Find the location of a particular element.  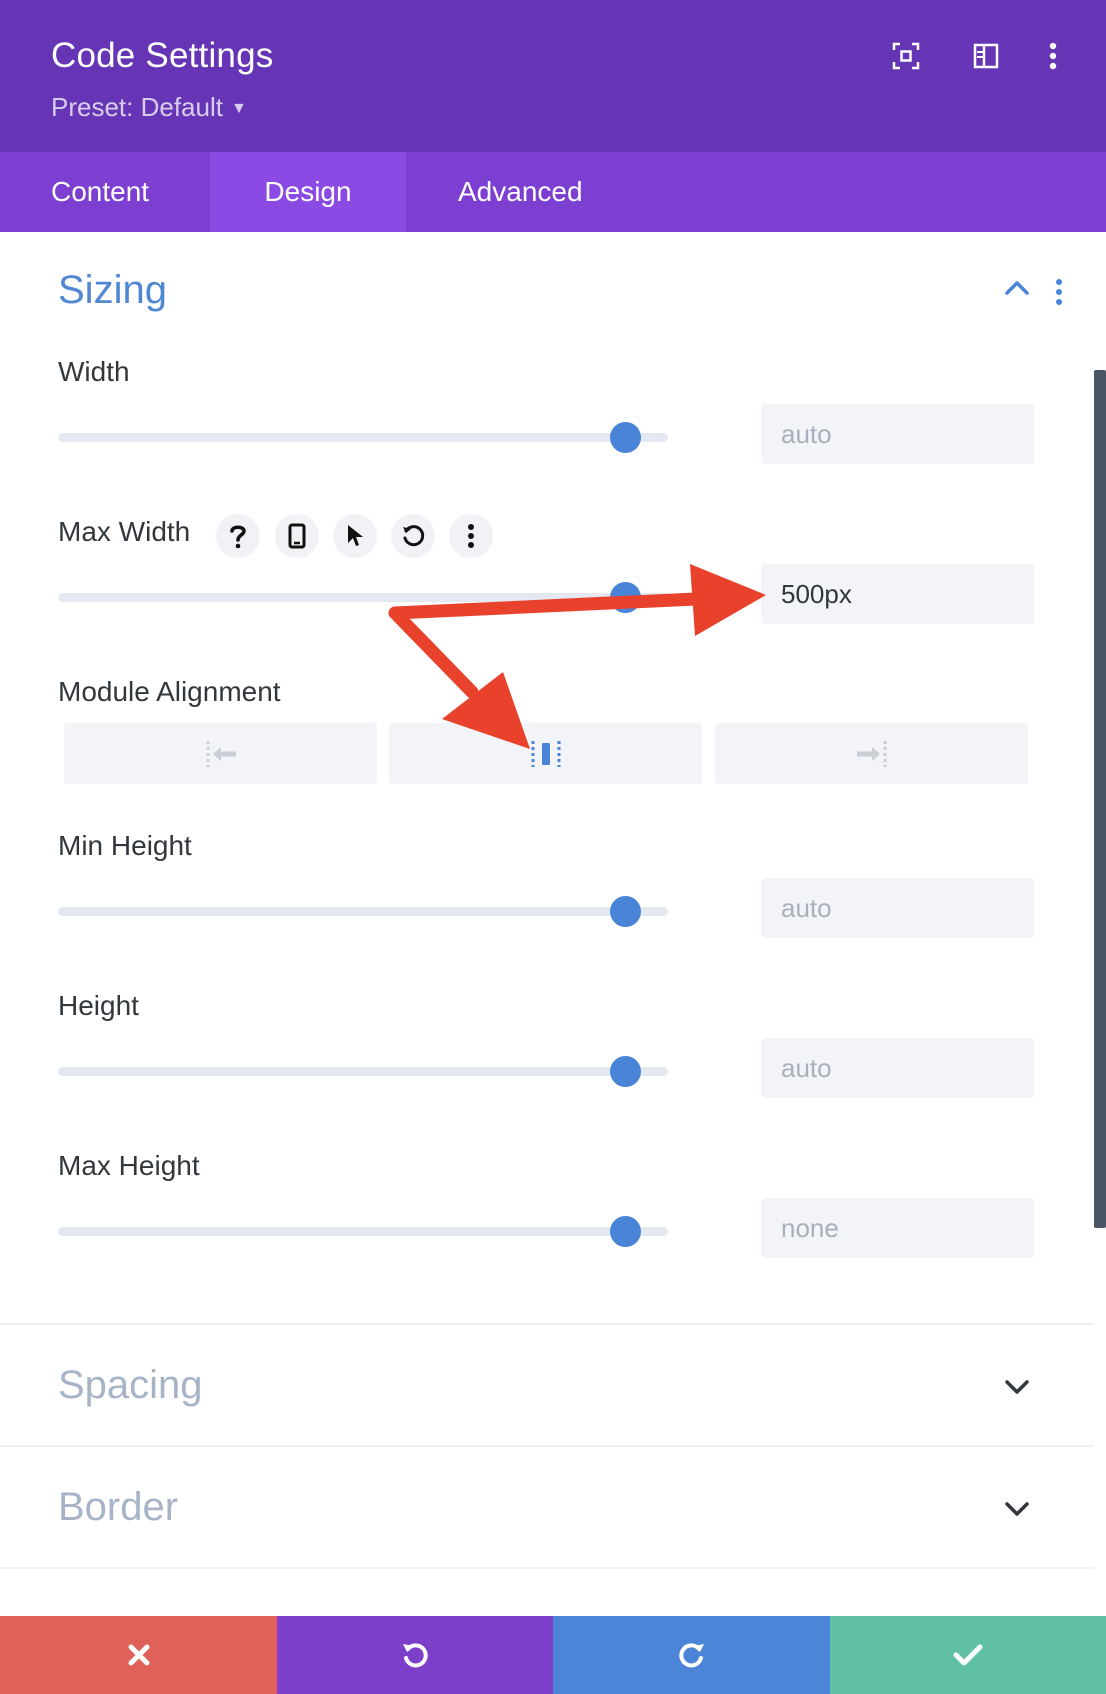

discard-button is located at coordinates (138, 1655).